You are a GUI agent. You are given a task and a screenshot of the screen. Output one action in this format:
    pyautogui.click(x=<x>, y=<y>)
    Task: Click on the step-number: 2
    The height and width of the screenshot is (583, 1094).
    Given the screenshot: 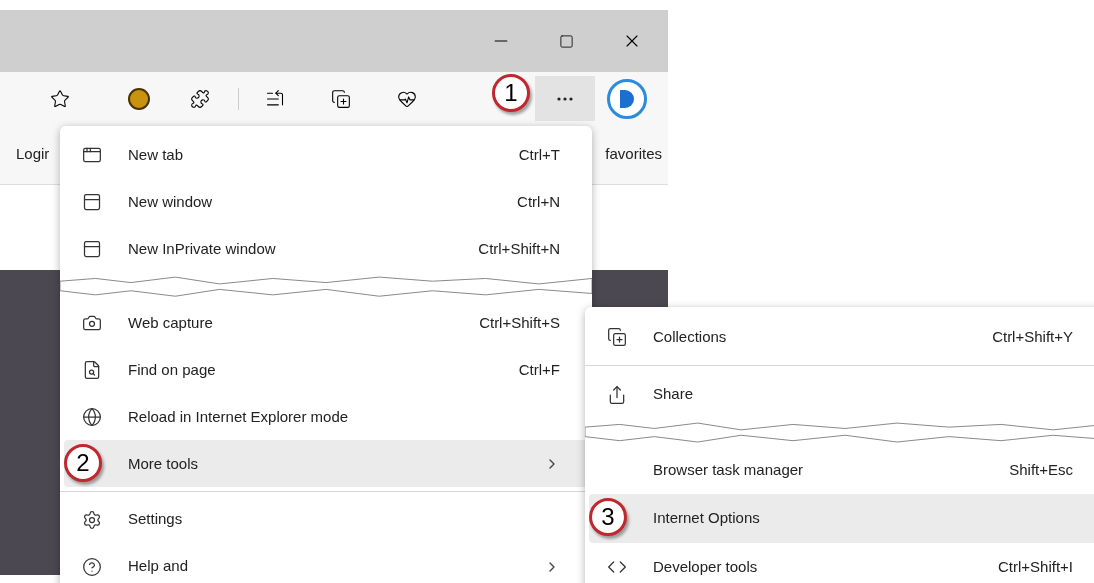 What is the action you would take?
    pyautogui.click(x=83, y=463)
    